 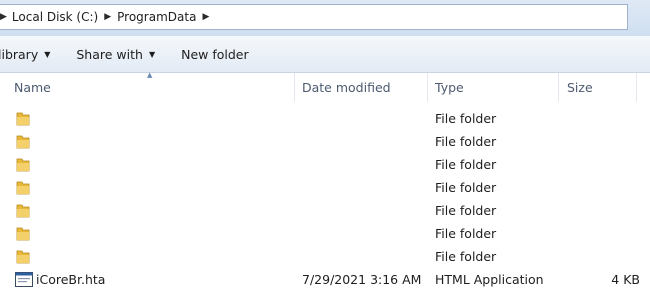 I want to click on column-header-date-modified: Date modified, so click(x=346, y=87).